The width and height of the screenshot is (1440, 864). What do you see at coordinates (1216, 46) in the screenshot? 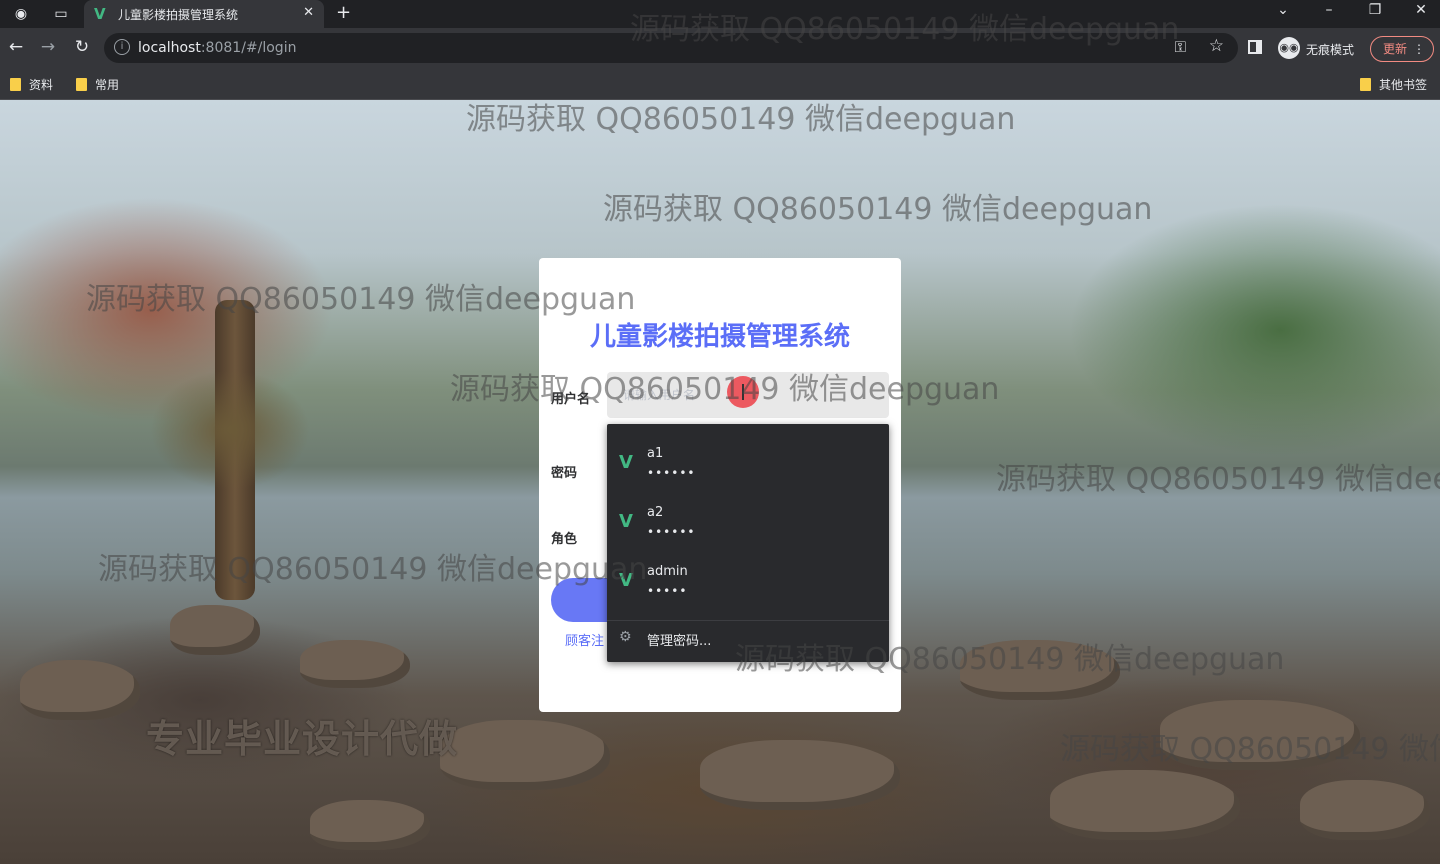
I see `star-icon: ☆` at bounding box center [1216, 46].